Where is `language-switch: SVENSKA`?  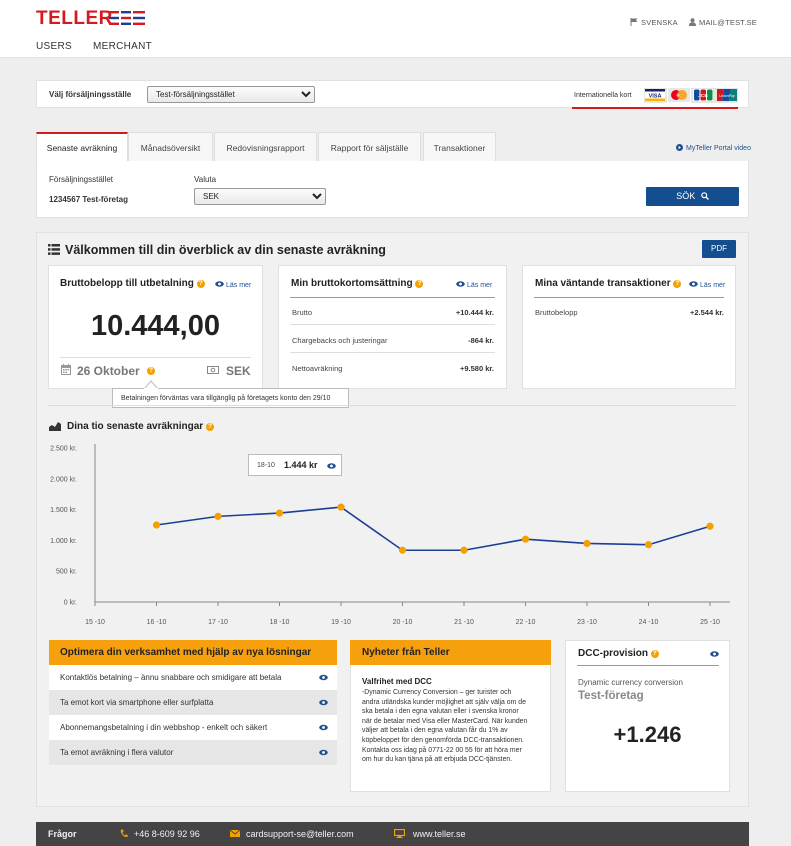 language-switch: SVENSKA is located at coordinates (654, 22).